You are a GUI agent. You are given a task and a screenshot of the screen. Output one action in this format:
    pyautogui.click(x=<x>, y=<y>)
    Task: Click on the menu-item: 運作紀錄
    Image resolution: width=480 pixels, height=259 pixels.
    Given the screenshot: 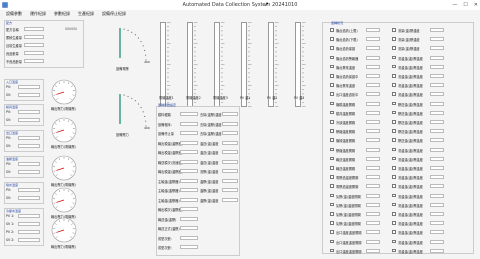 What is the action you would take?
    pyautogui.click(x=38, y=14)
    